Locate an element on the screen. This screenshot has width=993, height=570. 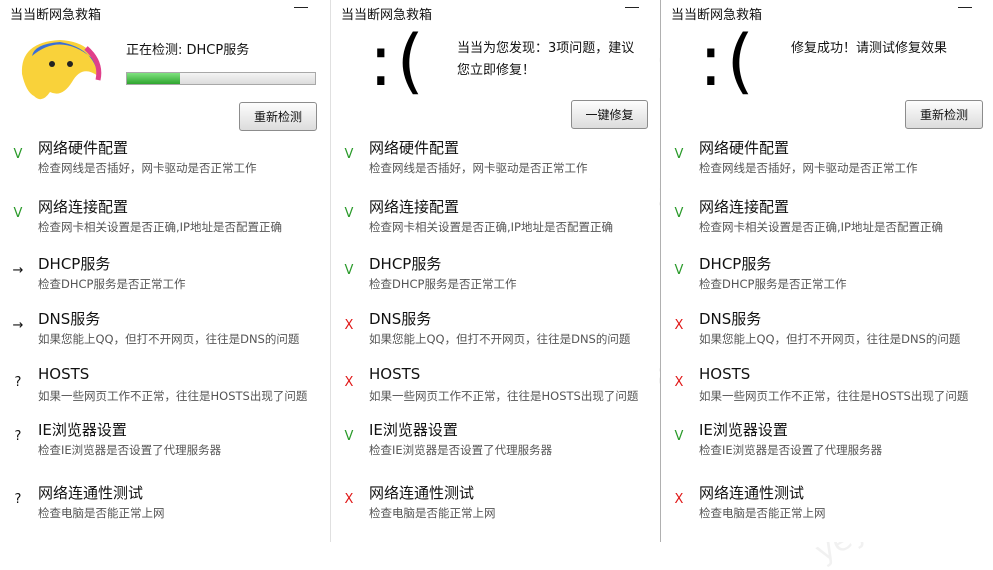
status-text-line1: 当当为您发现：3项问题，建议 is located at coordinates (546, 48).